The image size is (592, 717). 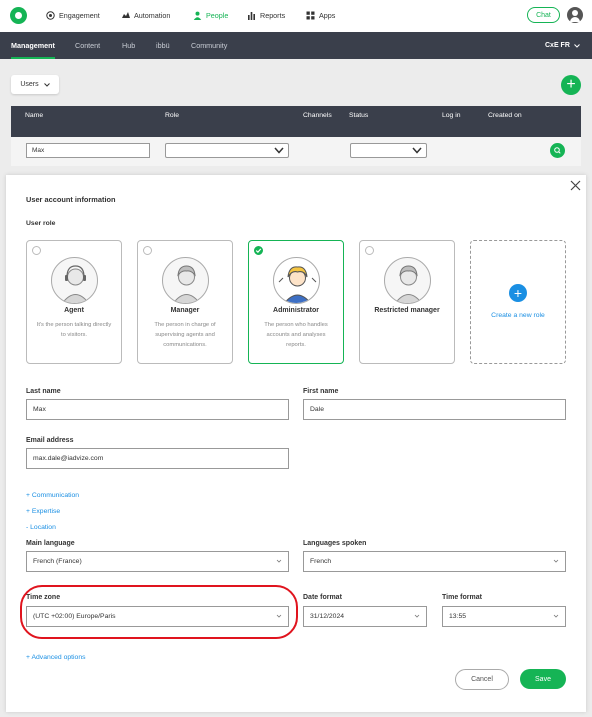 I want to click on users-dropdown-label: Users, so click(x=29, y=84).